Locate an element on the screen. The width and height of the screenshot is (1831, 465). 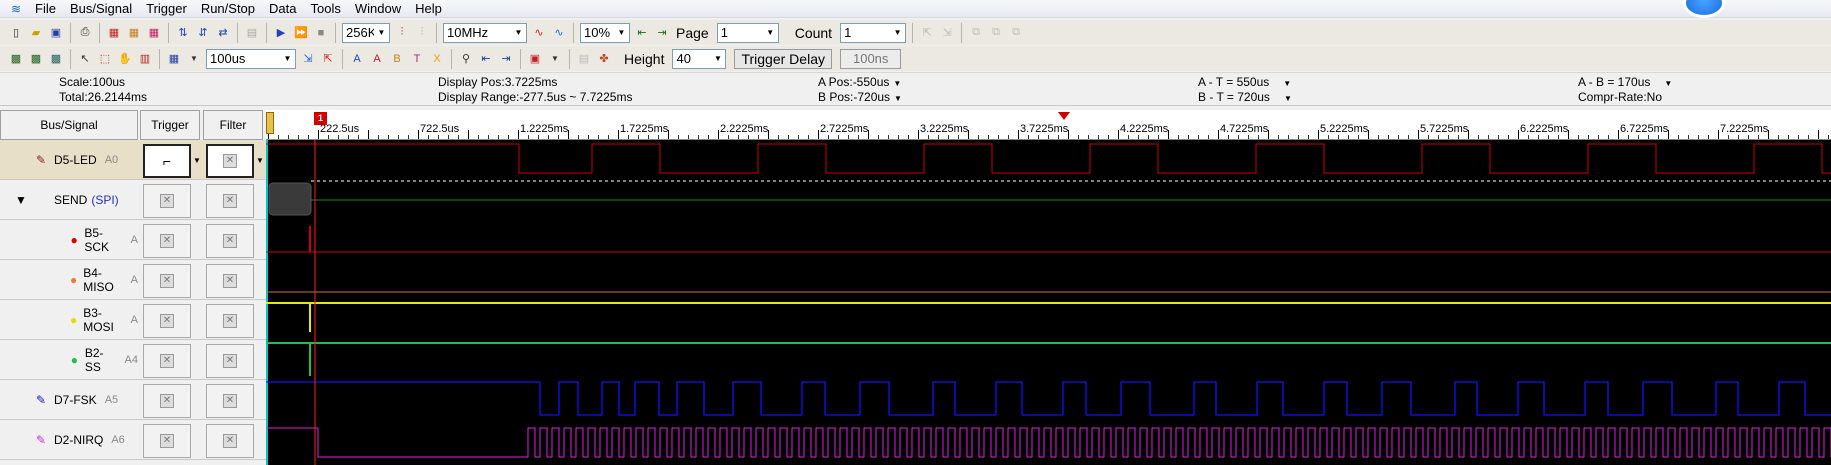
trigger-position-marker is located at coordinates (1064, 116).